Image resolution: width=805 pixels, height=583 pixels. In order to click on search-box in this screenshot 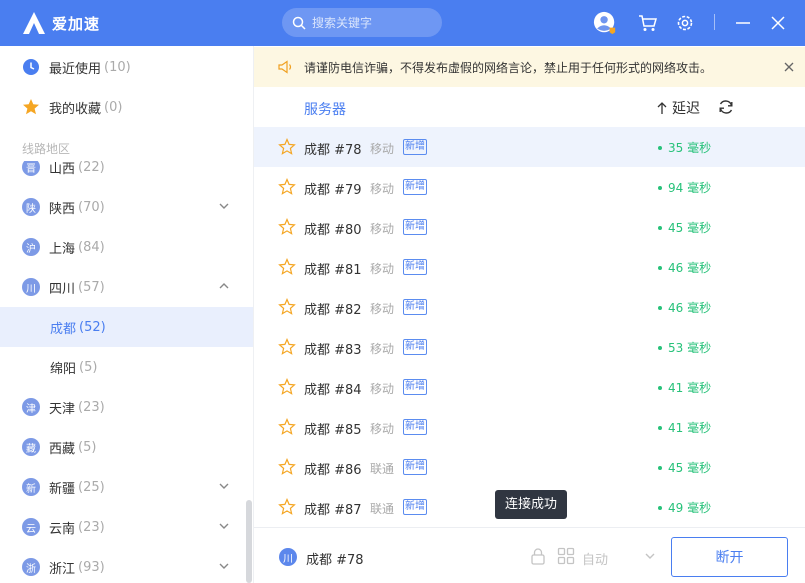, I will do `click(362, 22)`.